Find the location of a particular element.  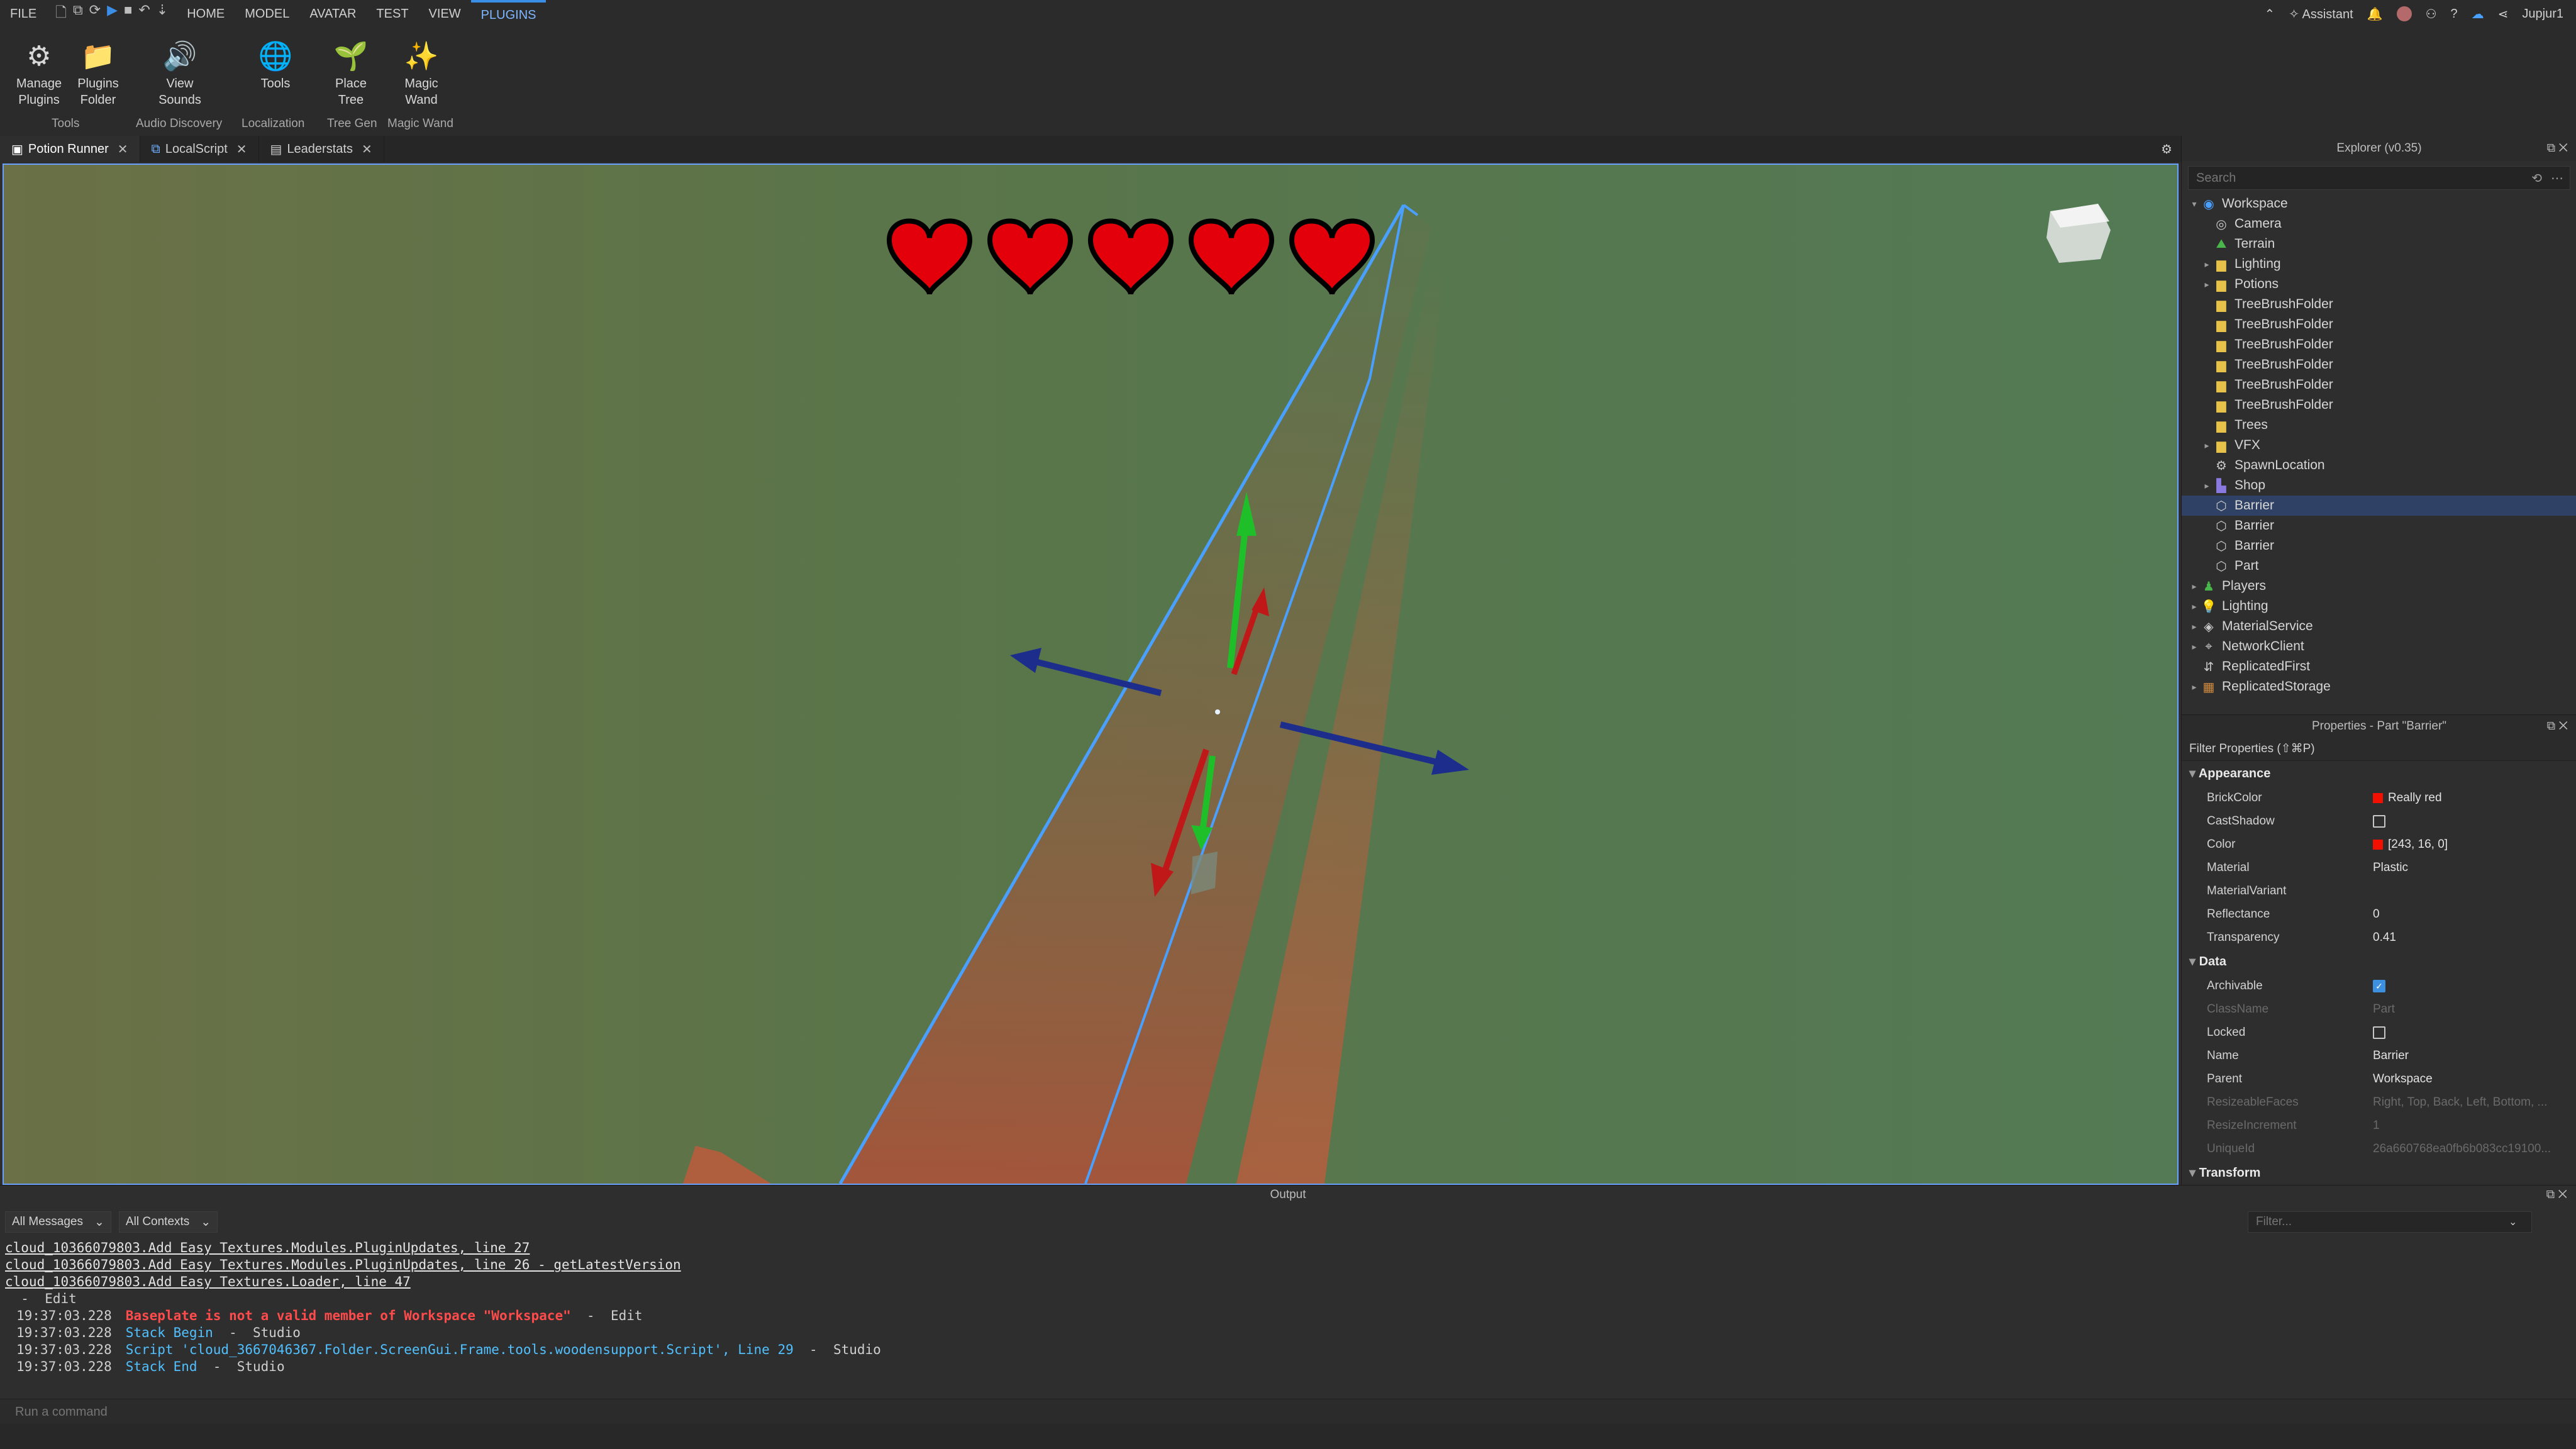

notifications-icon: 🔔 is located at coordinates (2375, 14).